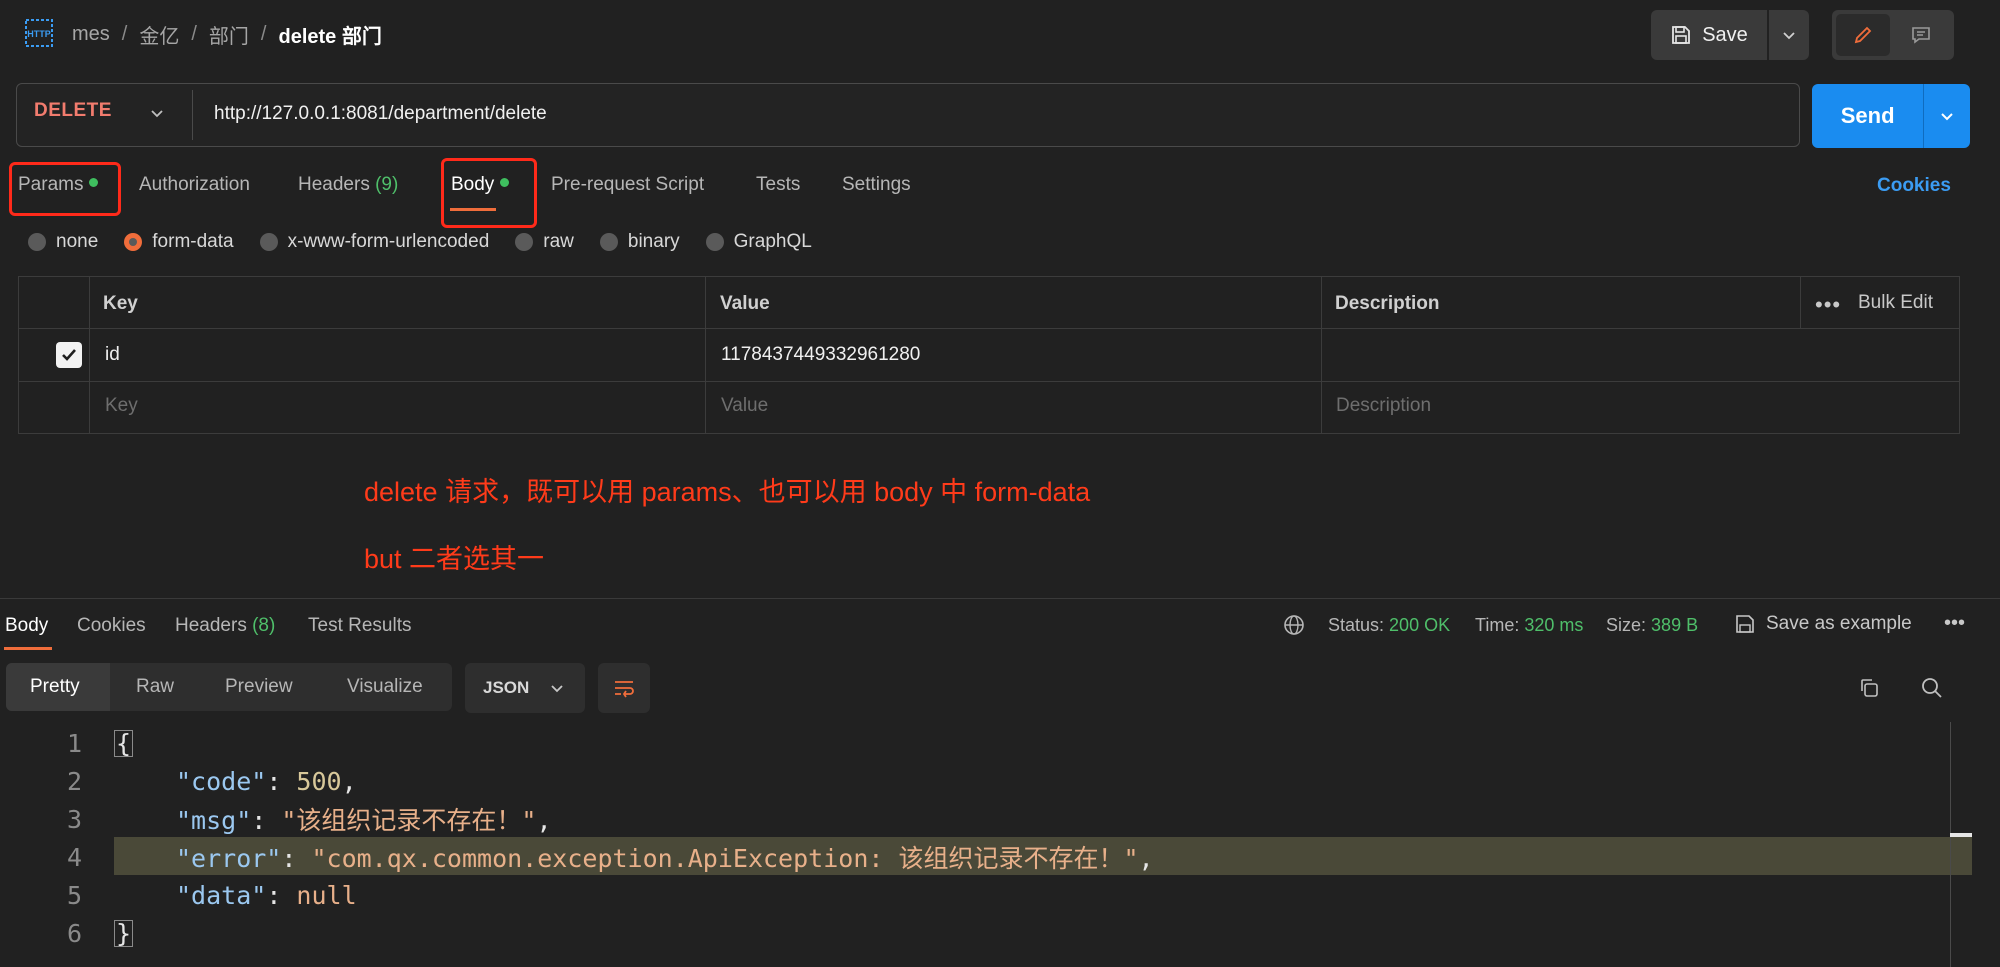  I want to click on wrap-lines-button, so click(624, 688).